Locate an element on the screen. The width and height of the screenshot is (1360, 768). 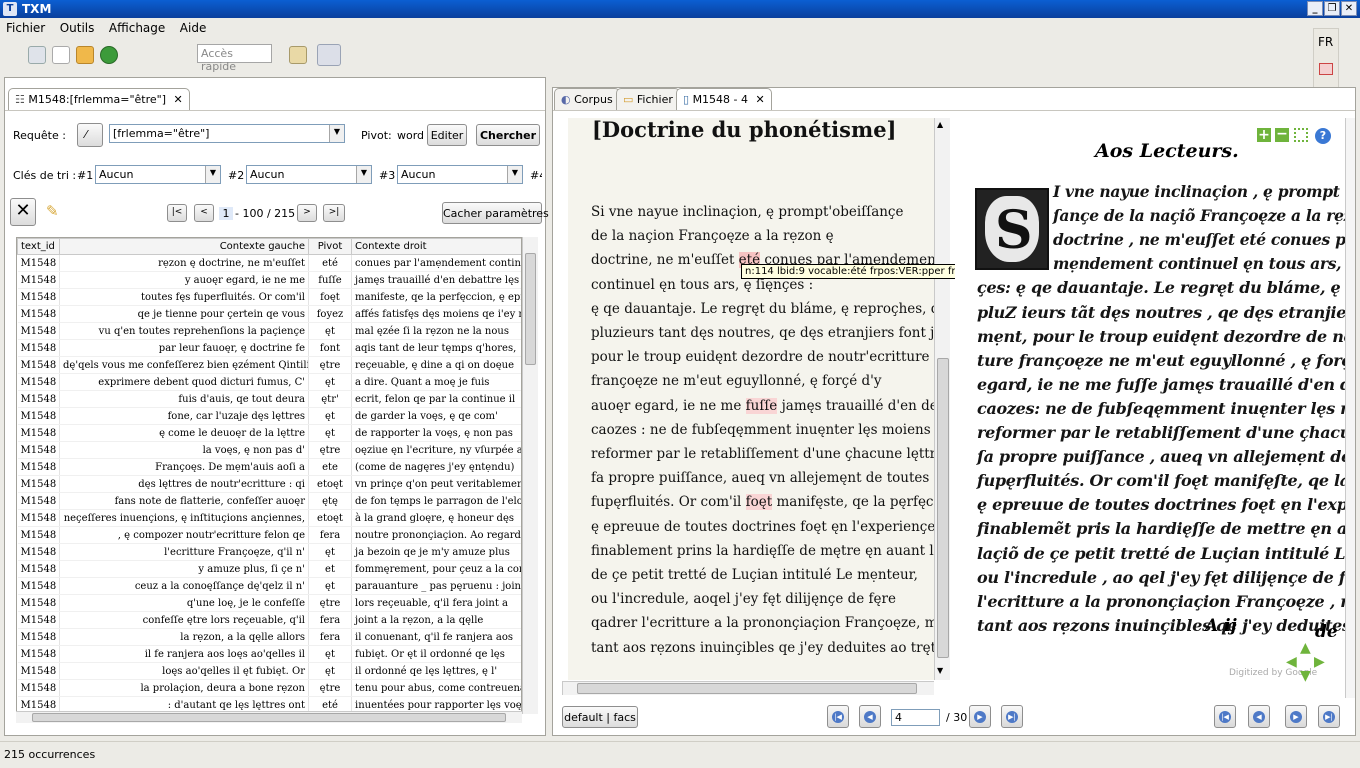
column-header-pivot: Pivot is located at coordinates (330, 246).